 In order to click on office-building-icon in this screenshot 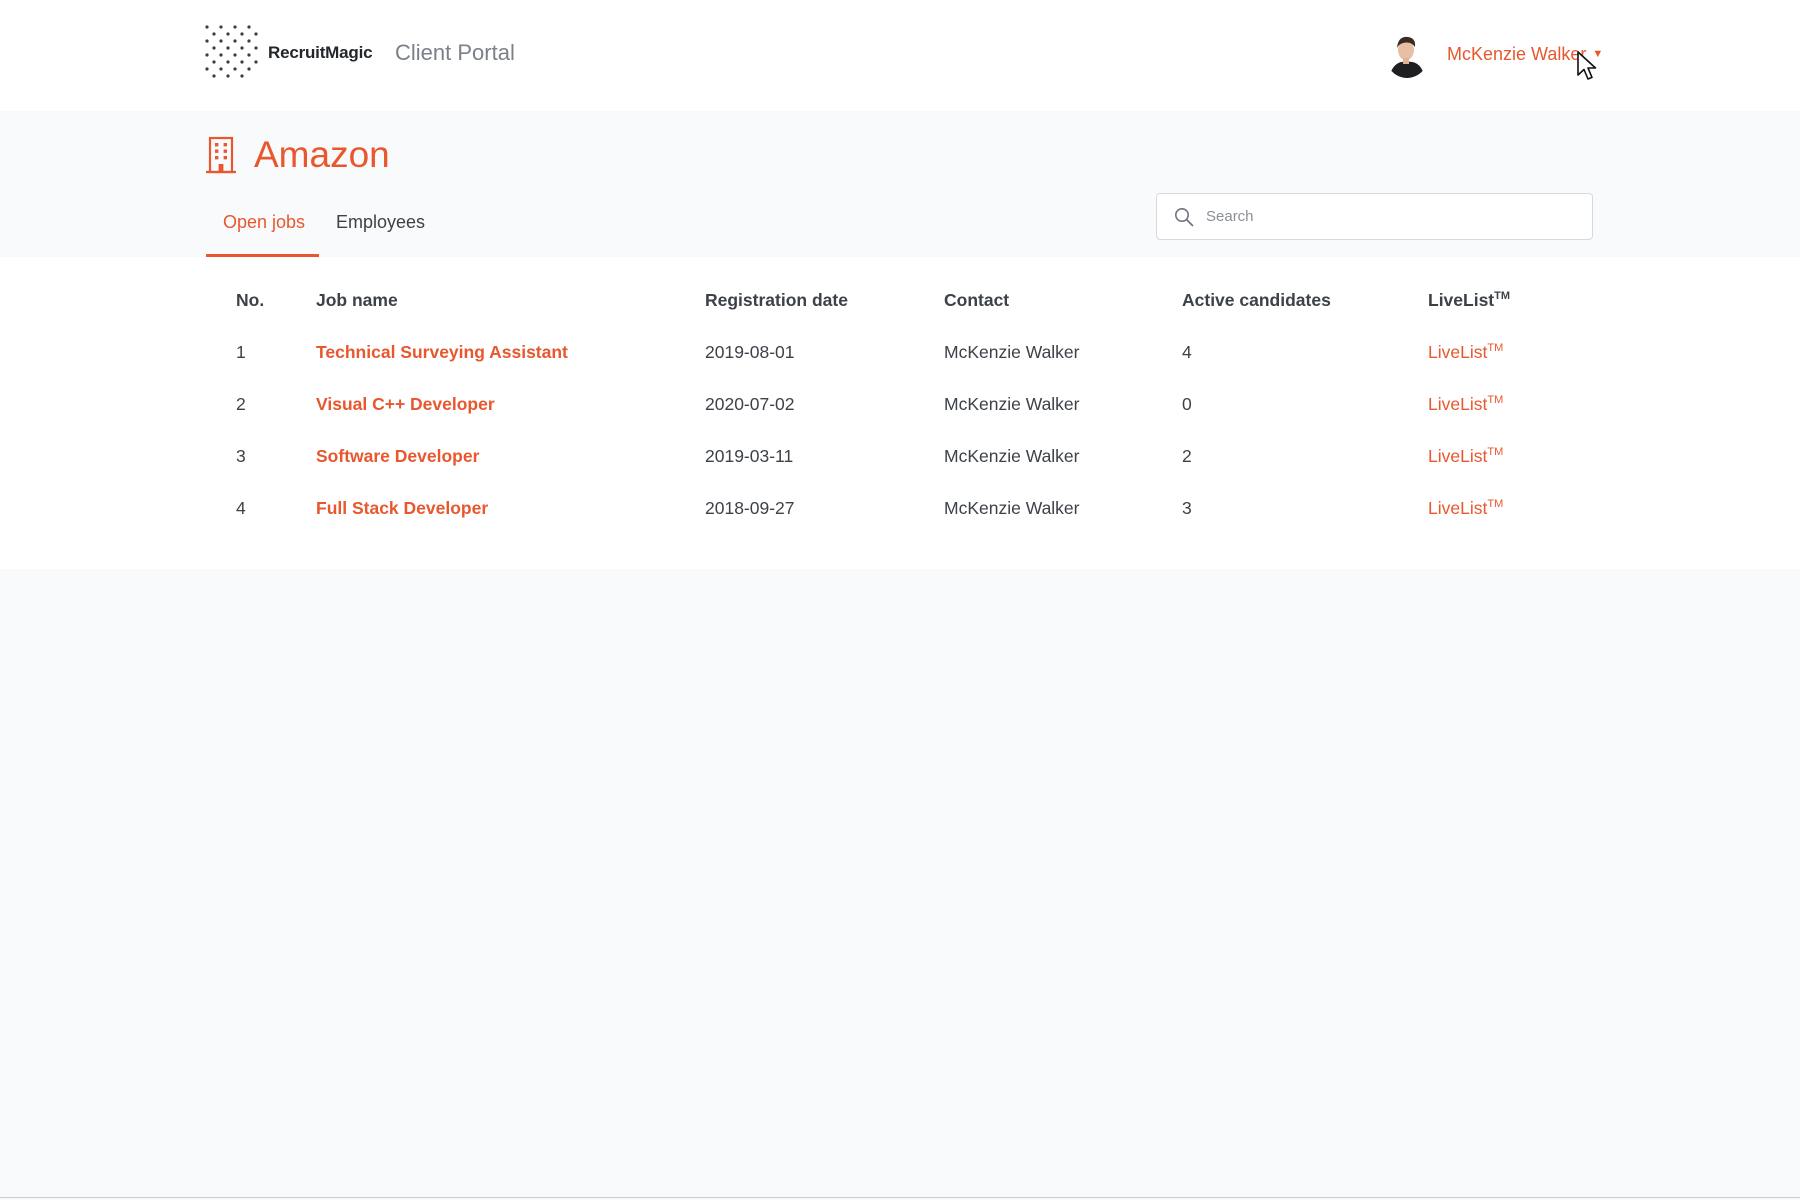, I will do `click(221, 155)`.